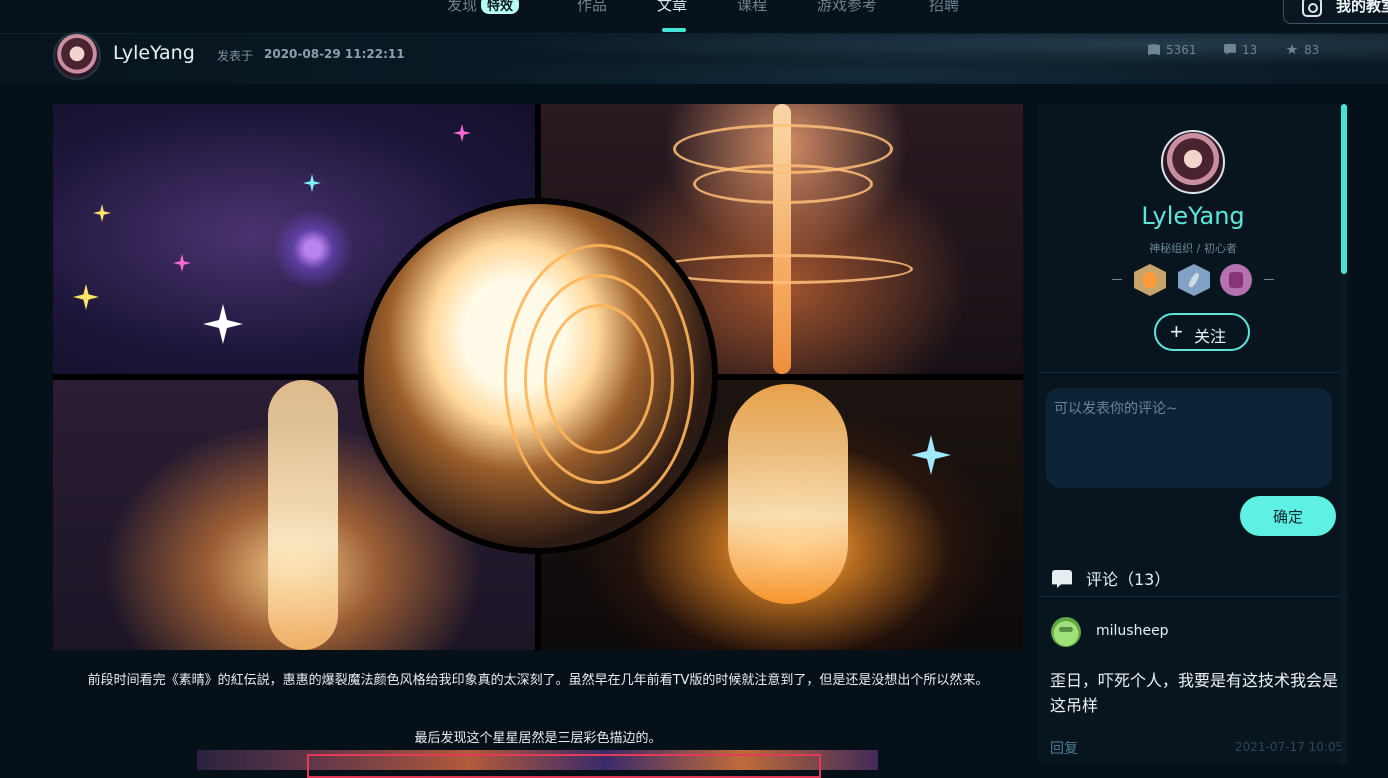 The image size is (1388, 778). What do you see at coordinates (1066, 632) in the screenshot?
I see `commenter-avatar` at bounding box center [1066, 632].